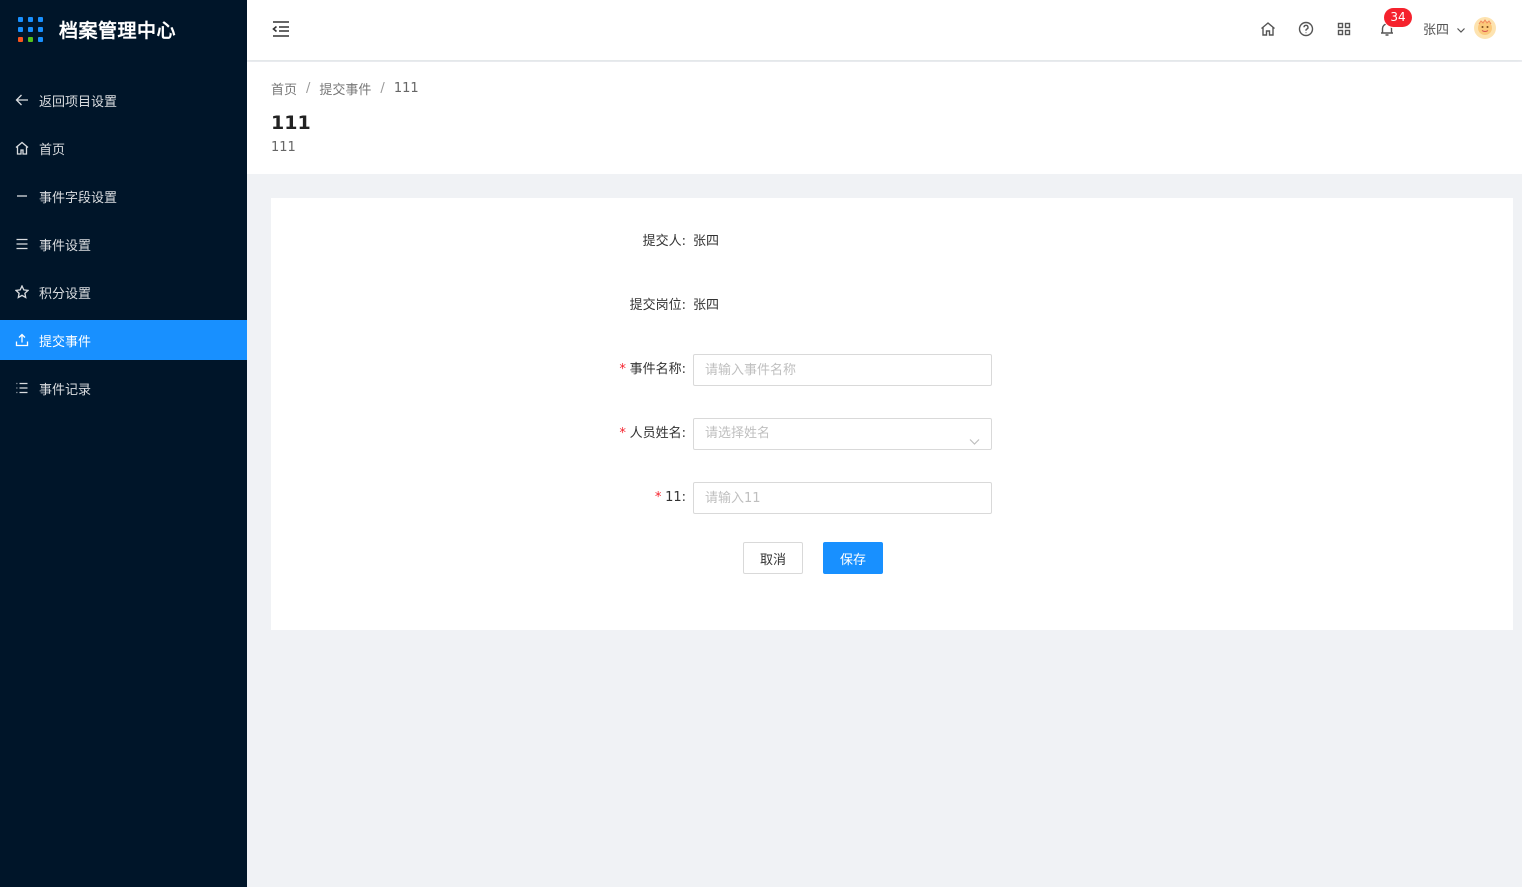 The height and width of the screenshot is (887, 1522). I want to click on position-row: 提交岗位: 张四, so click(892, 306).